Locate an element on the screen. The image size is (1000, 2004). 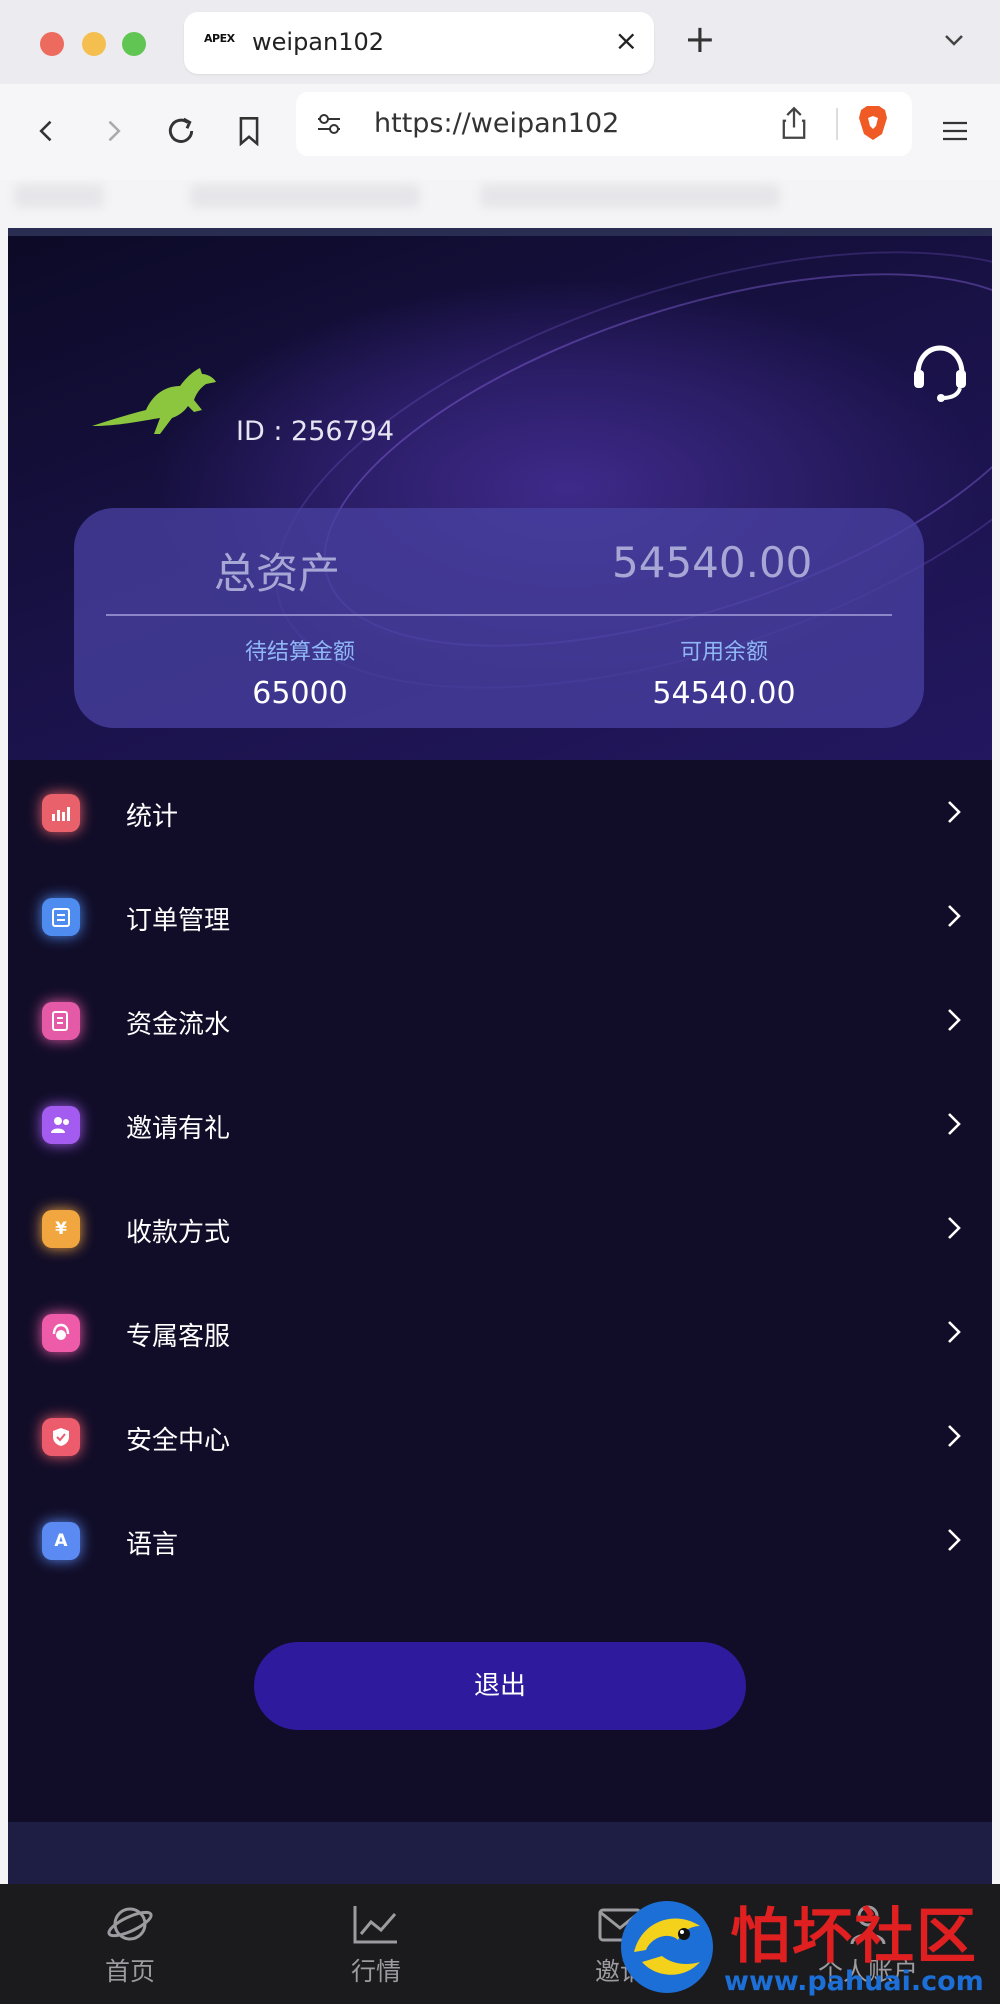
header-top-strip is located at coordinates (500, 232).